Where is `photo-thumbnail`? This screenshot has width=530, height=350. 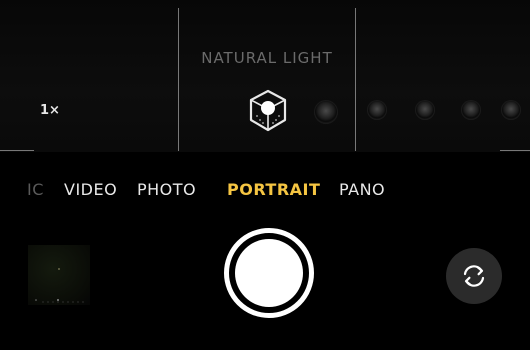 photo-thumbnail is located at coordinates (59, 275).